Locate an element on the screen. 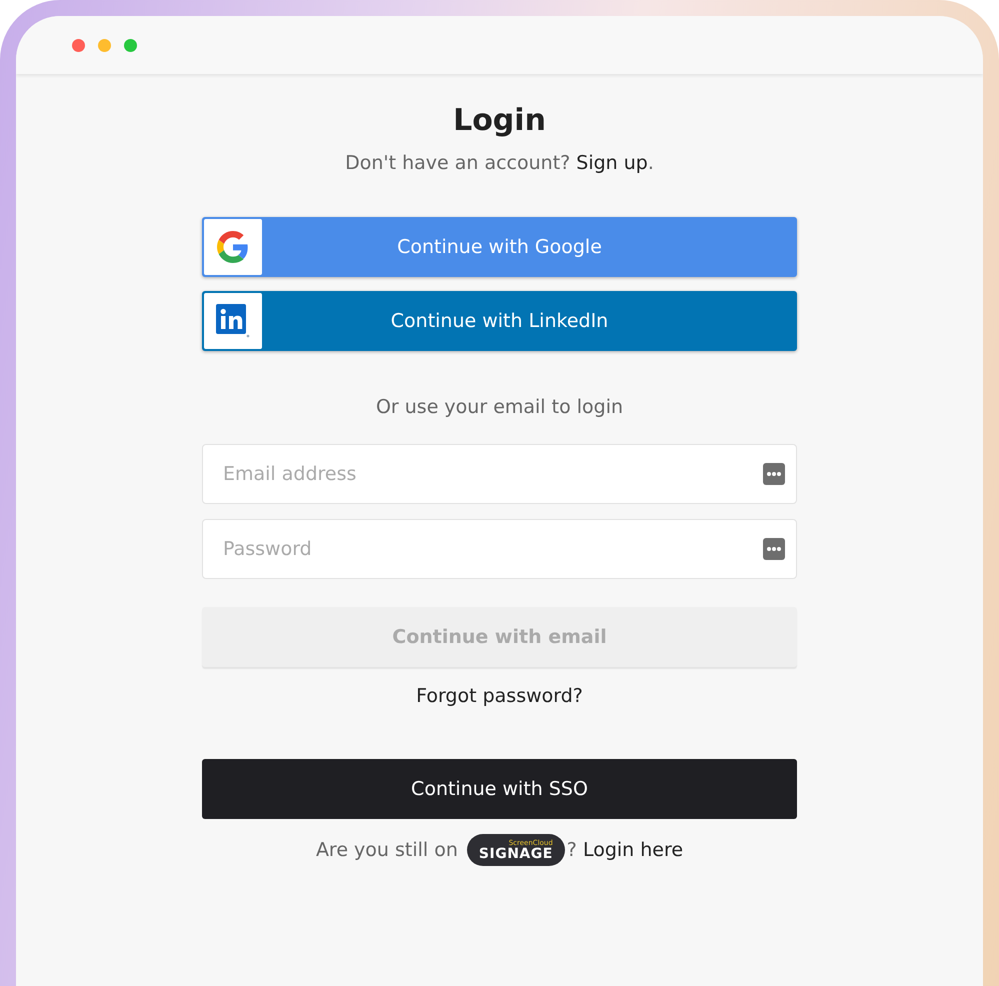  signup-prompt: Don't have an account? is located at coordinates (458, 163).